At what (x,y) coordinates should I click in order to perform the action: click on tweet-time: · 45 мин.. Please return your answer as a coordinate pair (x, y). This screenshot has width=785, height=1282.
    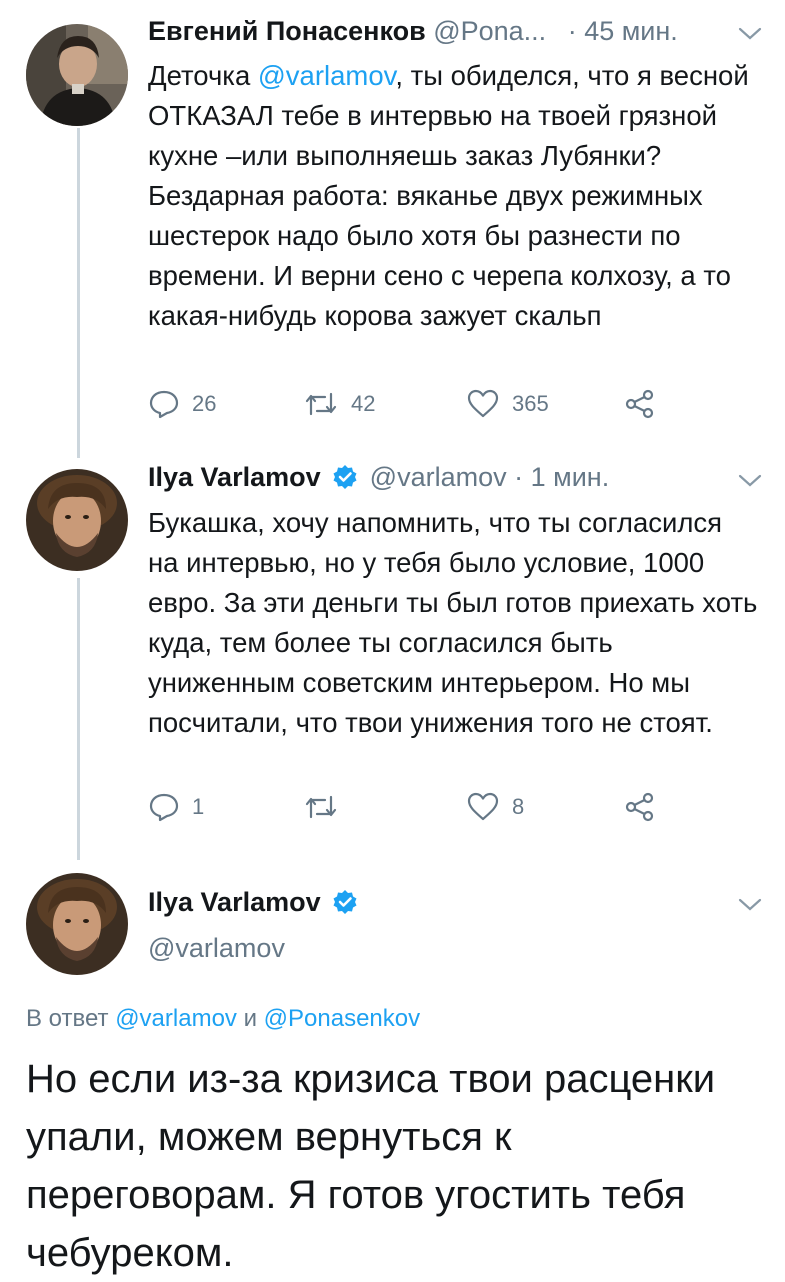
    Looking at the image, I should click on (623, 31).